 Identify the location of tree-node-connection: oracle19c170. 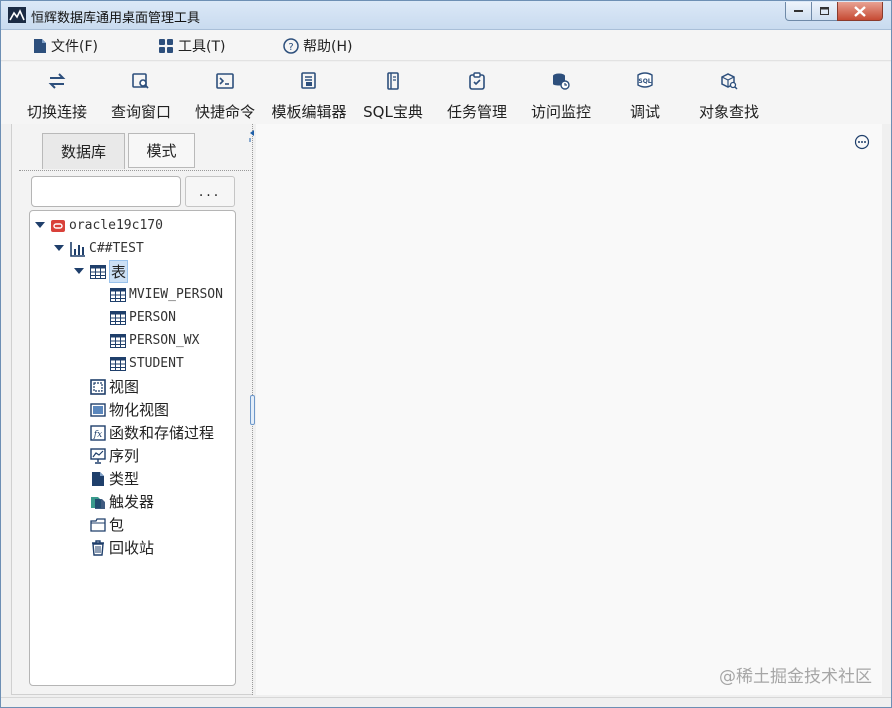
(106, 225).